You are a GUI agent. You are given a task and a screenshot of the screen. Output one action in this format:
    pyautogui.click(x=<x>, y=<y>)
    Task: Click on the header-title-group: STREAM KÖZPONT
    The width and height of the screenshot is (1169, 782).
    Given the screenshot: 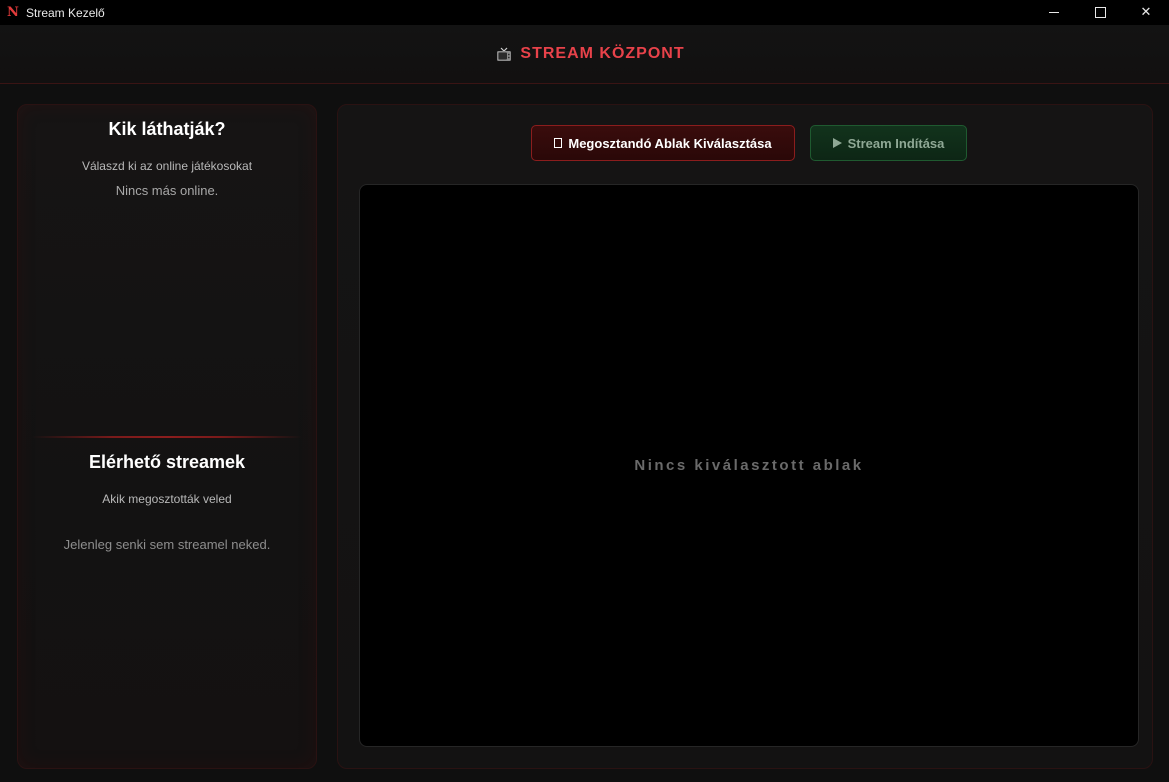 What is the action you would take?
    pyautogui.click(x=590, y=54)
    